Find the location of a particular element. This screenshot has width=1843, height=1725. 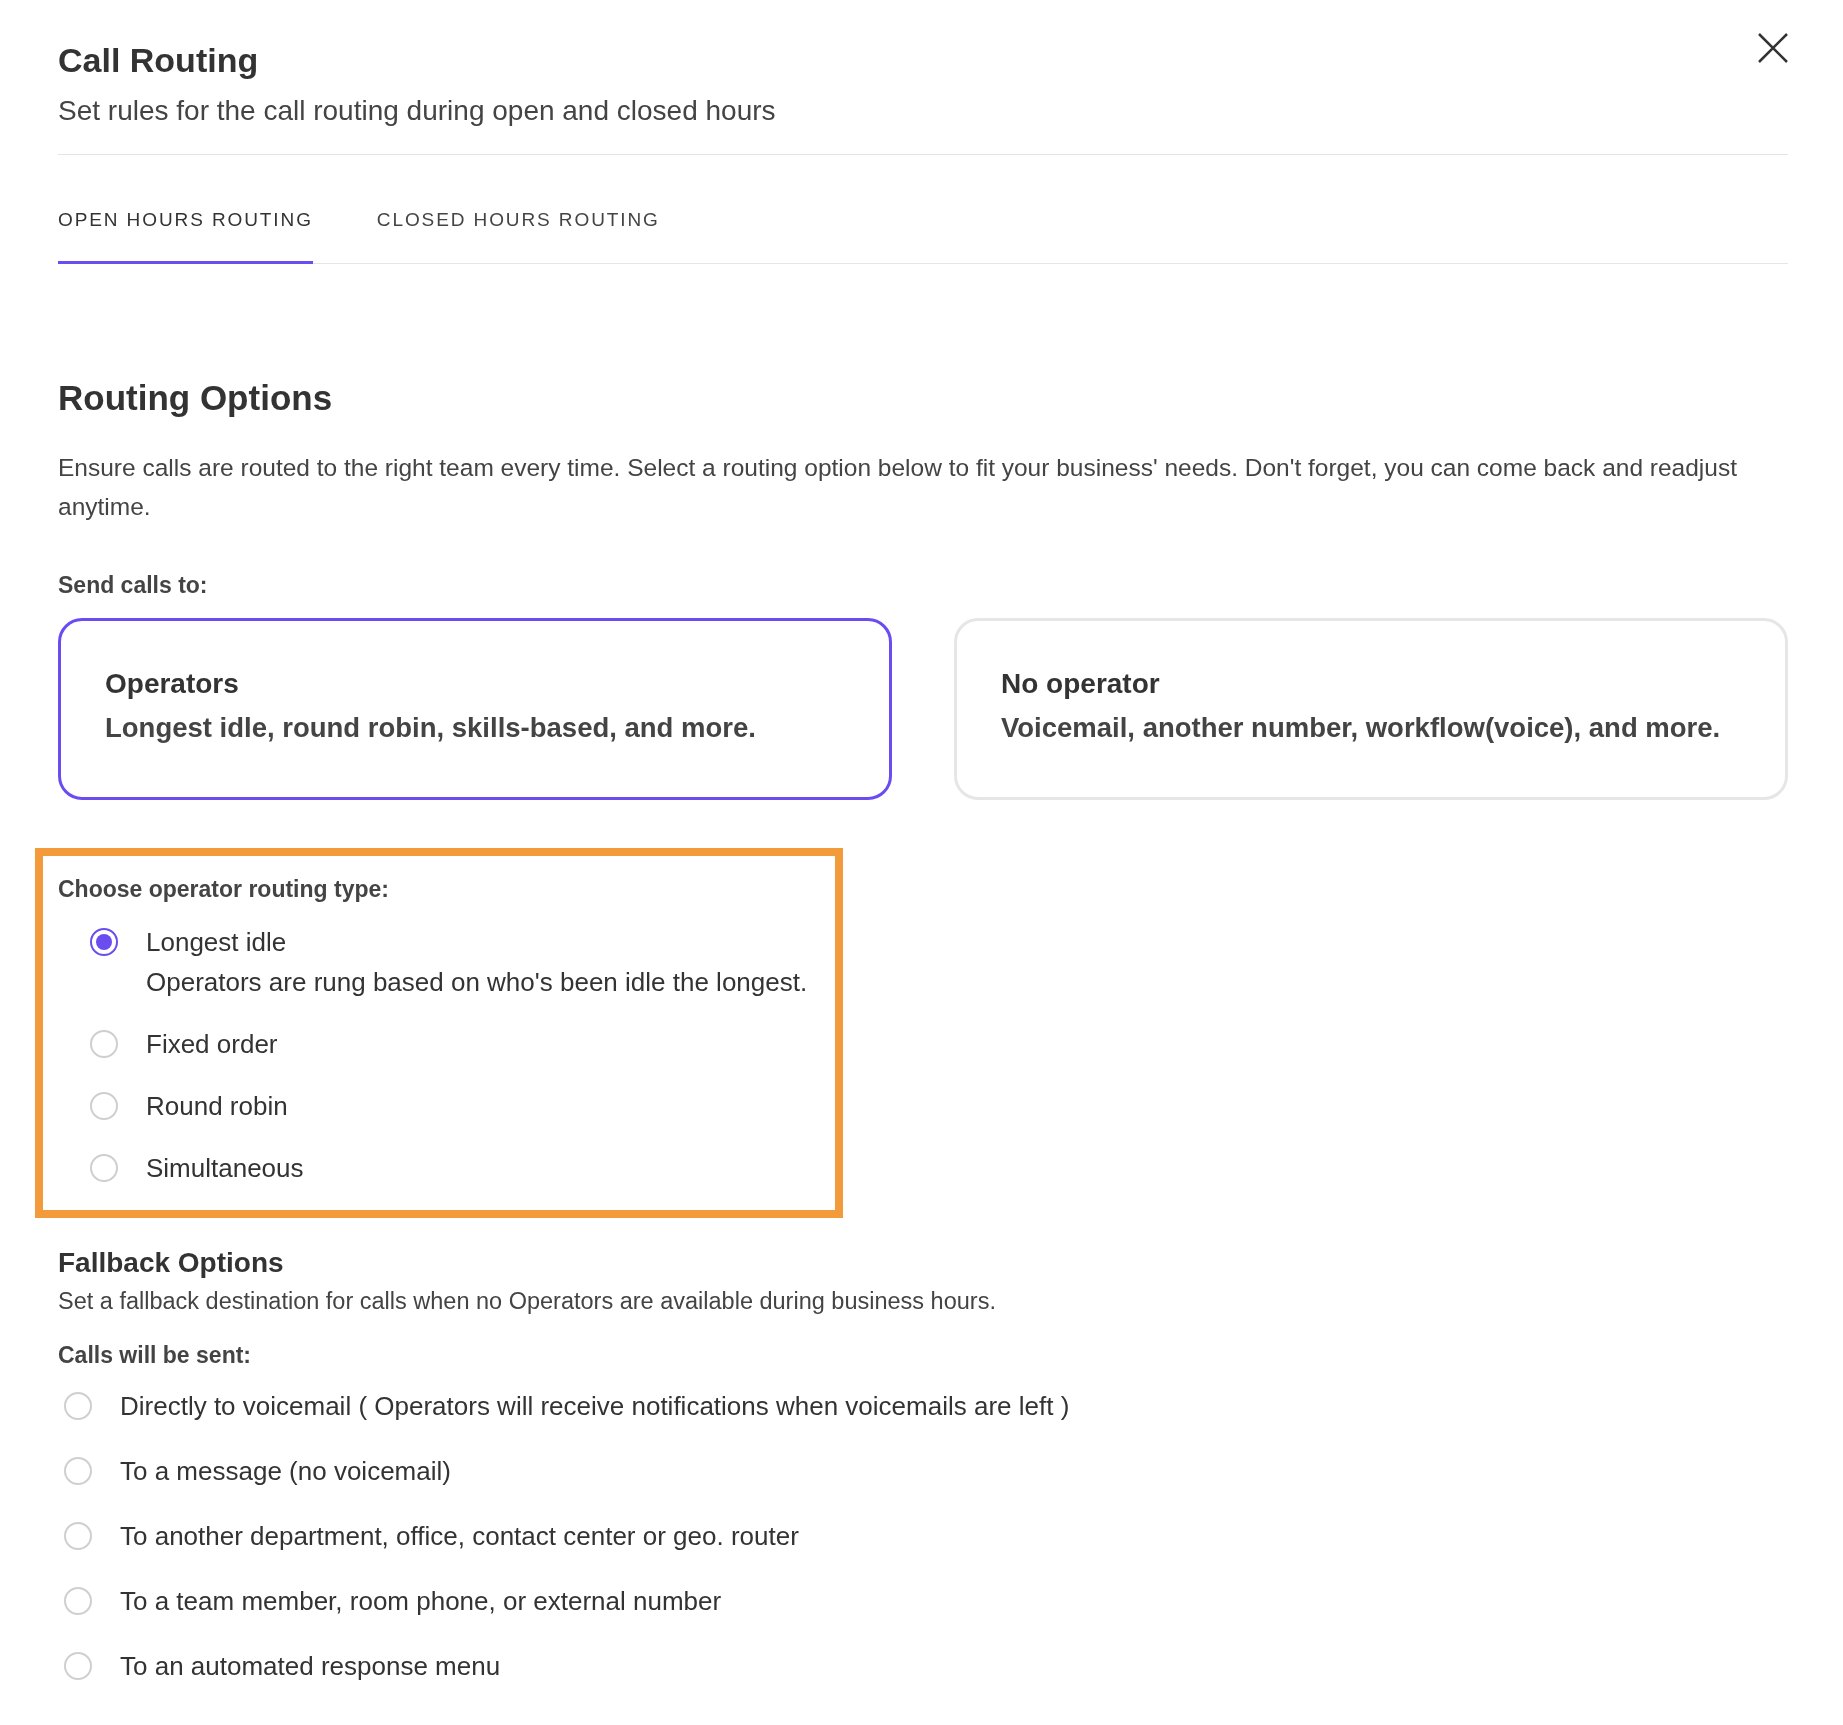

dialog-title: Call Routing is located at coordinates (158, 60).